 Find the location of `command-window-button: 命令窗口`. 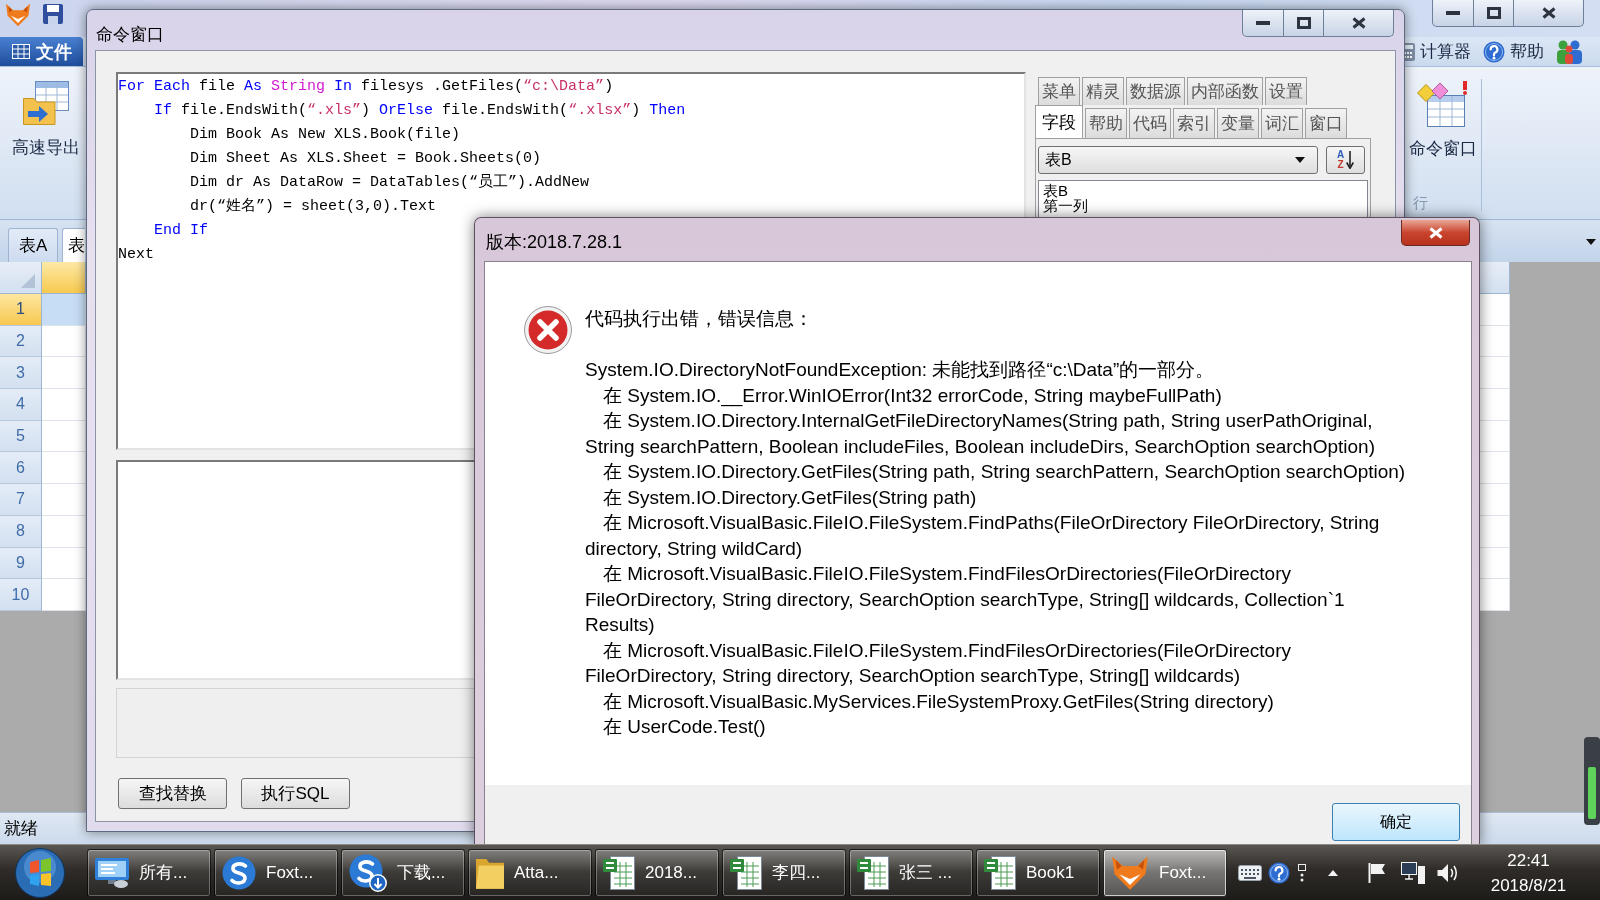

command-window-button: 命令窗口 is located at coordinates (1443, 113).